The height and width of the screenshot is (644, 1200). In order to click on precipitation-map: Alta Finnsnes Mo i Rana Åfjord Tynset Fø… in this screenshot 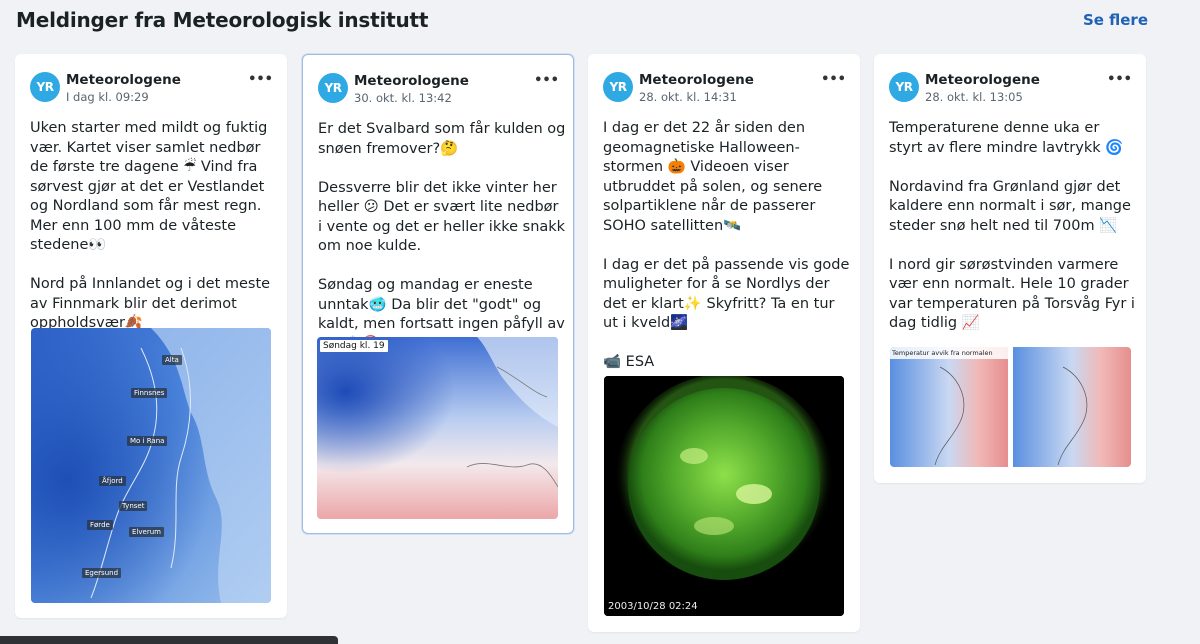, I will do `click(151, 465)`.